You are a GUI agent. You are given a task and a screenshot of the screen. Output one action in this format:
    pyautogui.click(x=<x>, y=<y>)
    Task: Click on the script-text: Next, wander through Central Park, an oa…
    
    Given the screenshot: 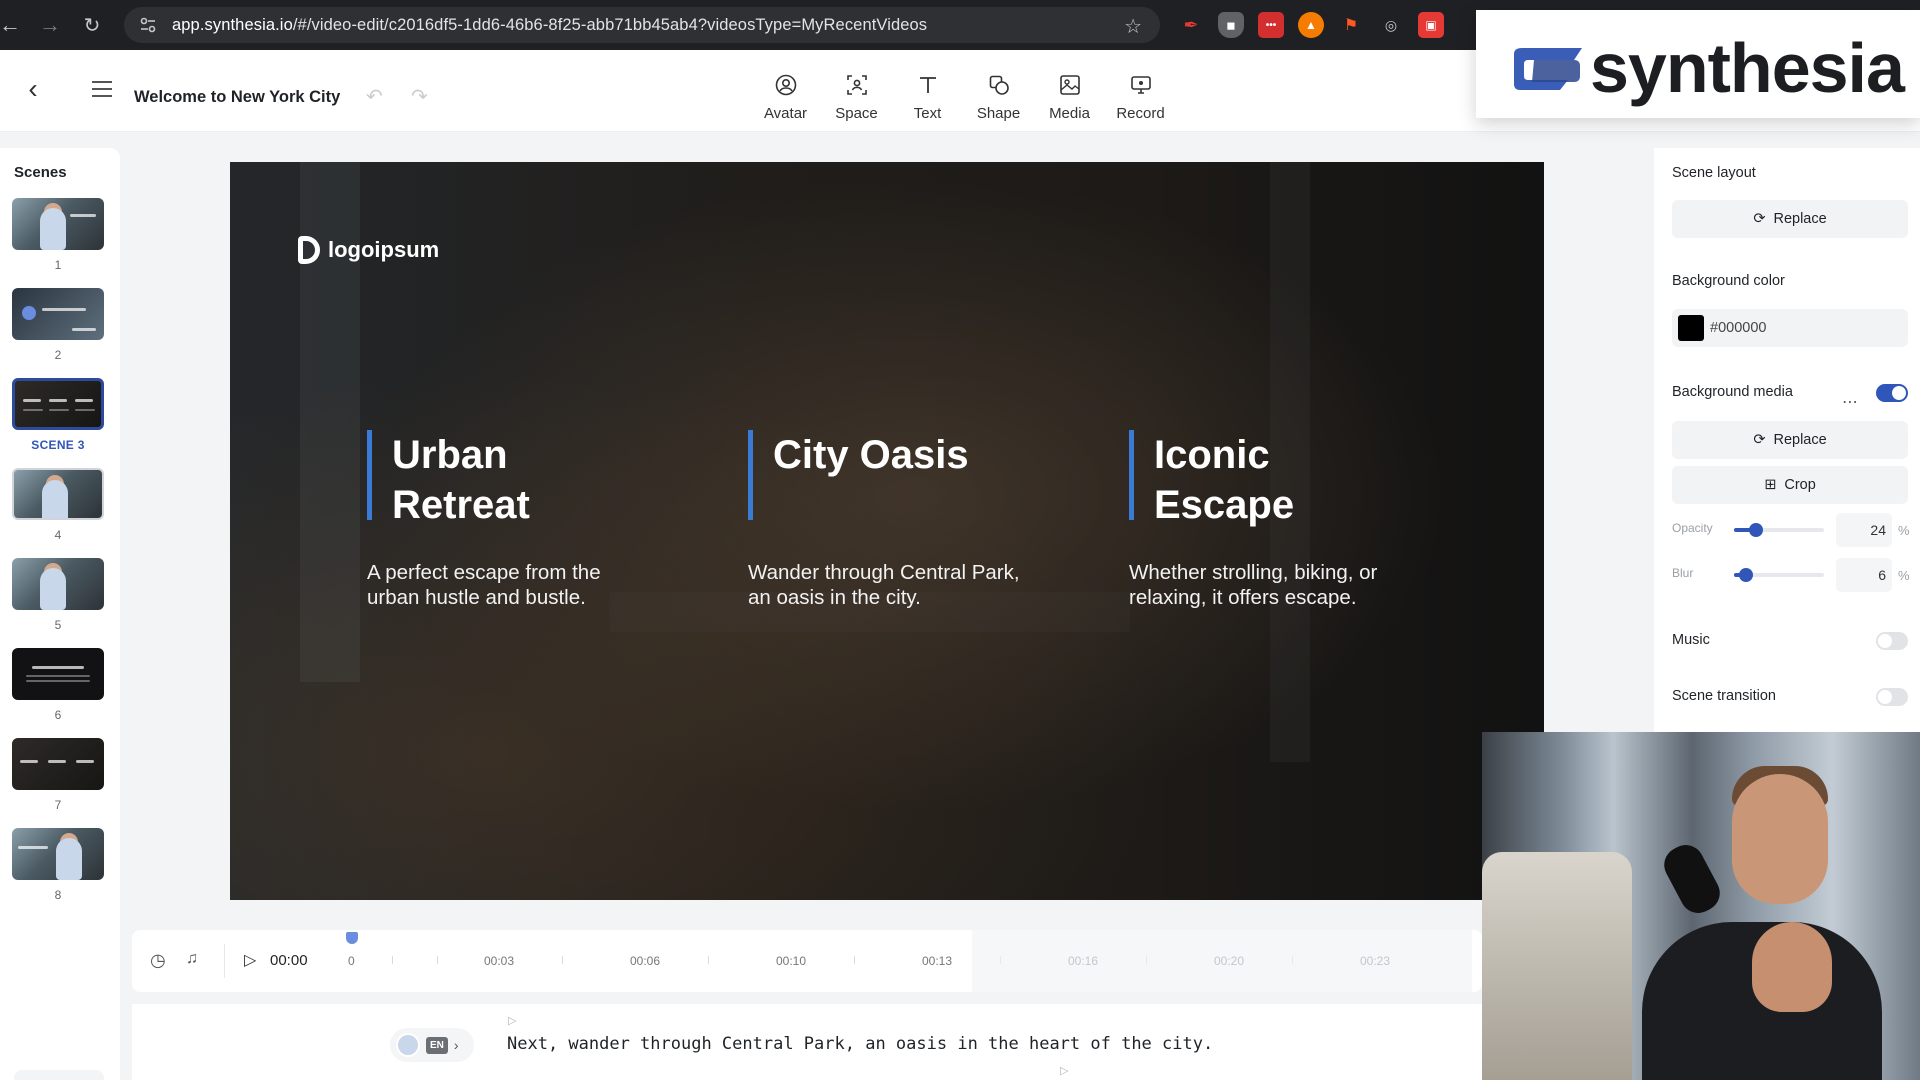 What is the action you would take?
    pyautogui.click(x=860, y=1044)
    